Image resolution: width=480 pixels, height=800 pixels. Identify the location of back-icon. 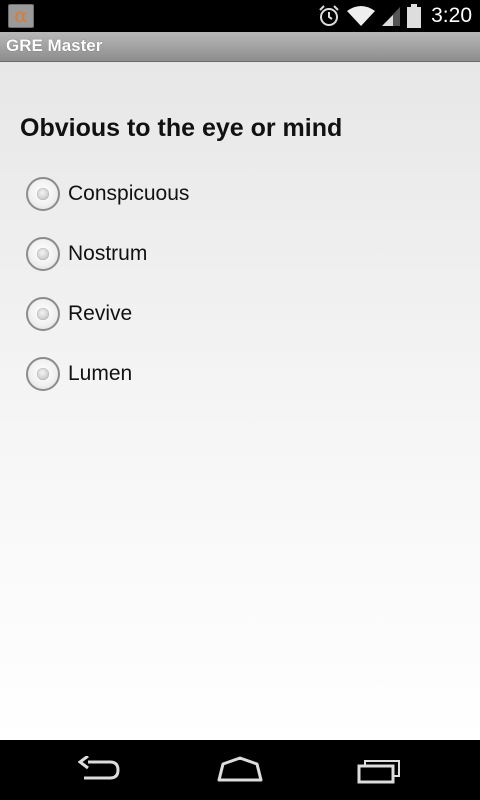
(99, 768).